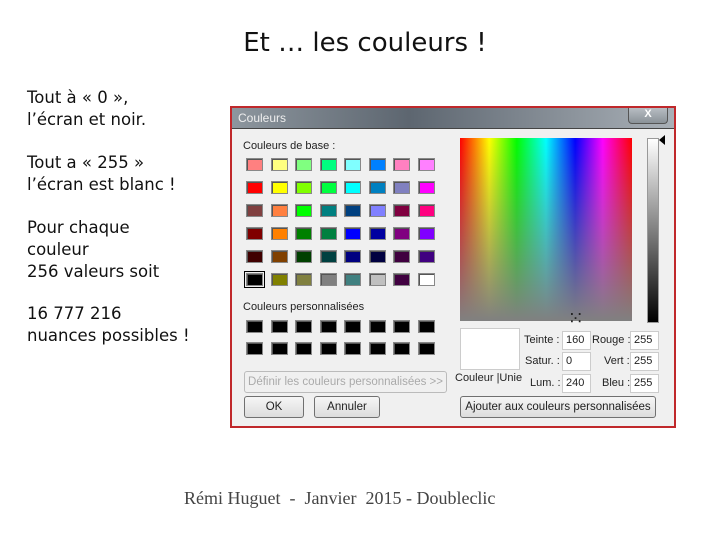 This screenshot has width=720, height=540. Describe the element at coordinates (108, 324) in the screenshot. I see `paragraph-nuances: 16 777 216 nuances possibles !` at that location.